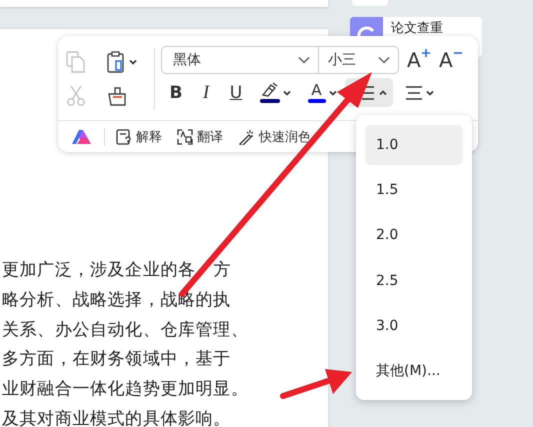 This screenshot has width=533, height=427. Describe the element at coordinates (116, 417) in the screenshot. I see `text-line: 及其对商业模式的具体影响。` at that location.